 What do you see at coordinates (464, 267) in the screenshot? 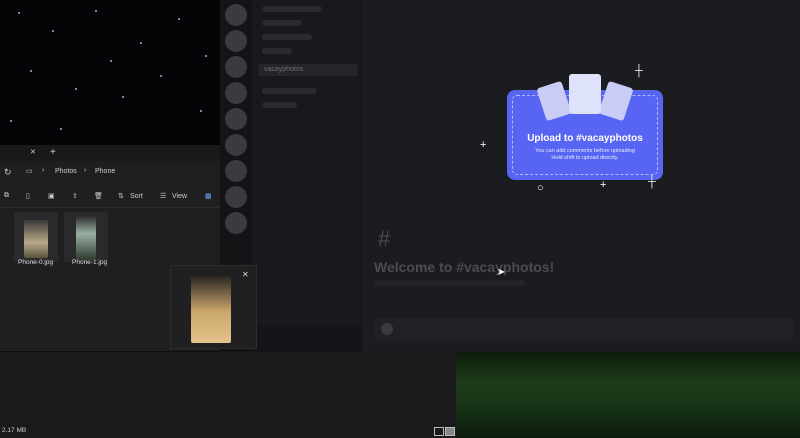
I see `welcome-heading: Welcome to #vacayphotos!` at bounding box center [464, 267].